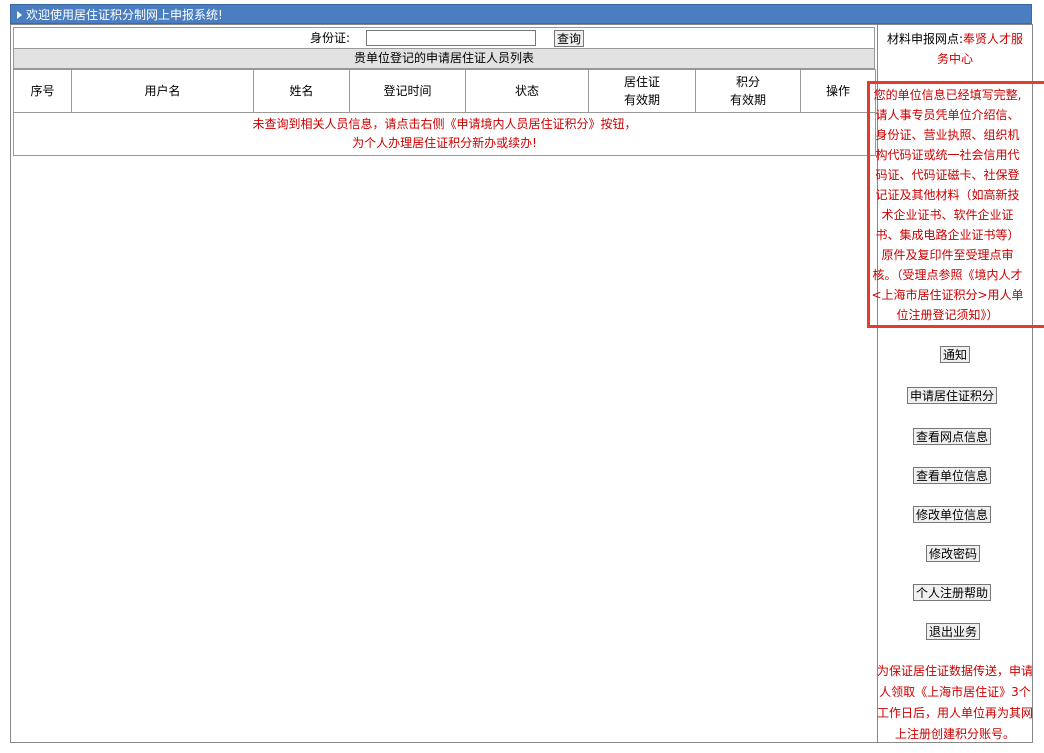 The width and height of the screenshot is (1044, 753). I want to click on view-unit-button: 查看单位信息, so click(952, 475).